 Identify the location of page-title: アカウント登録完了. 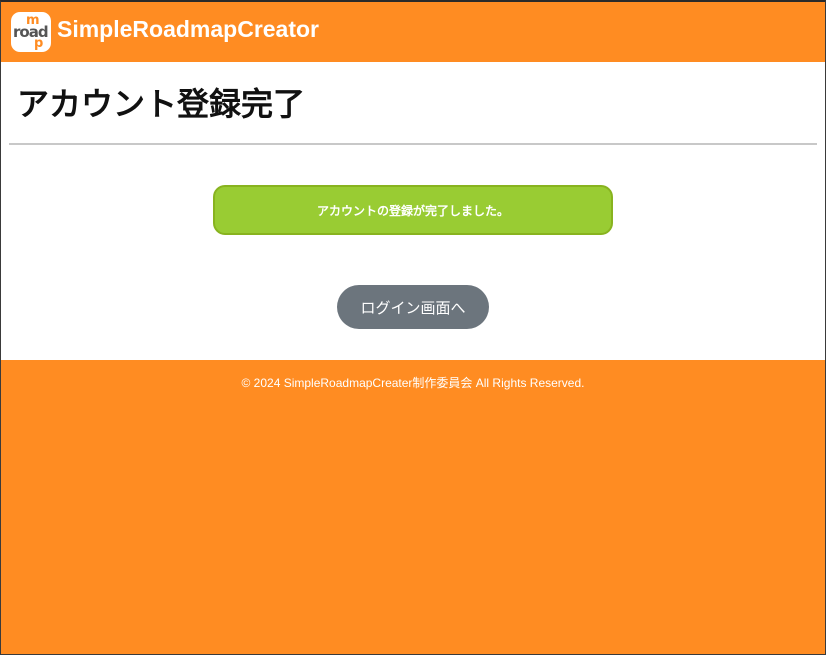
(161, 104).